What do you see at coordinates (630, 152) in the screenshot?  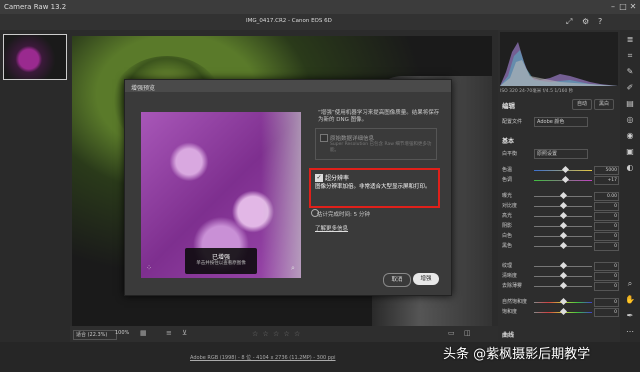 I see `snapshots-icon: ▣` at bounding box center [630, 152].